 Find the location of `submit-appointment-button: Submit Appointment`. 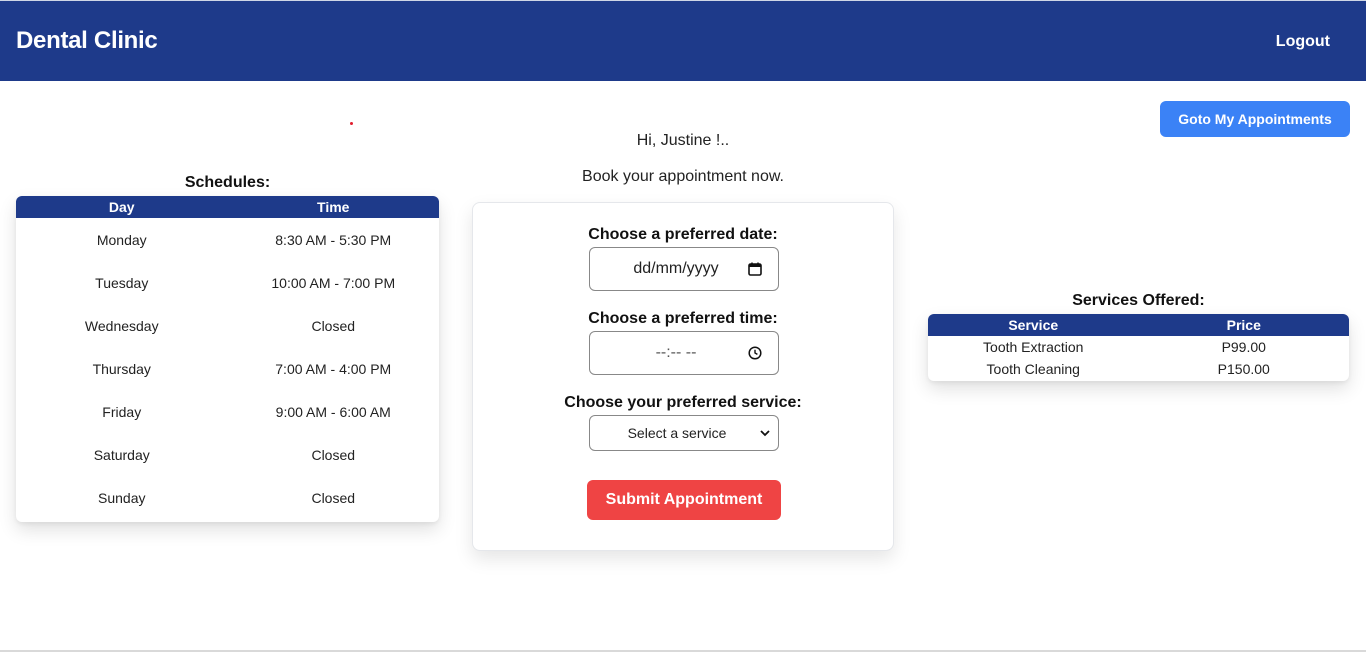

submit-appointment-button: Submit Appointment is located at coordinates (684, 500).